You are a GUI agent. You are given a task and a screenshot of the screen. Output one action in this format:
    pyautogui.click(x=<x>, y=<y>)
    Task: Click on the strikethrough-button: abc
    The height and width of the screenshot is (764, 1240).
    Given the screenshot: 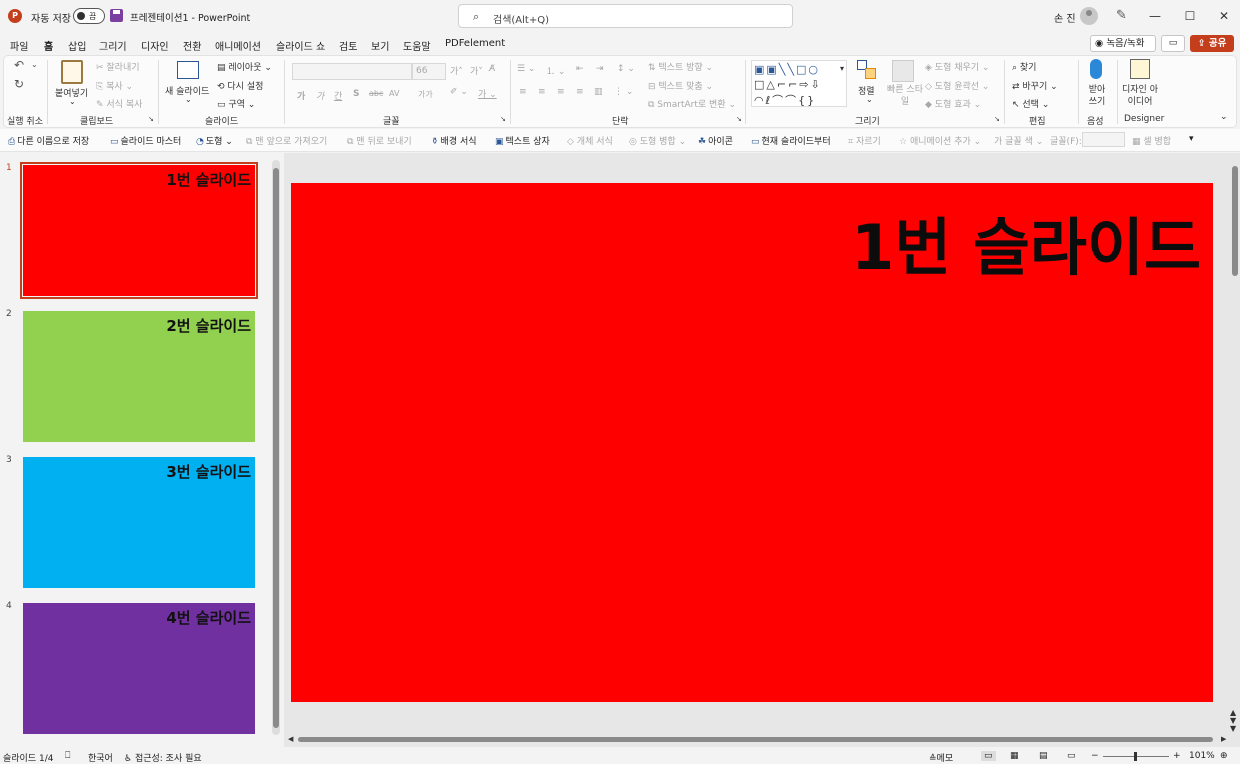 What is the action you would take?
    pyautogui.click(x=376, y=93)
    